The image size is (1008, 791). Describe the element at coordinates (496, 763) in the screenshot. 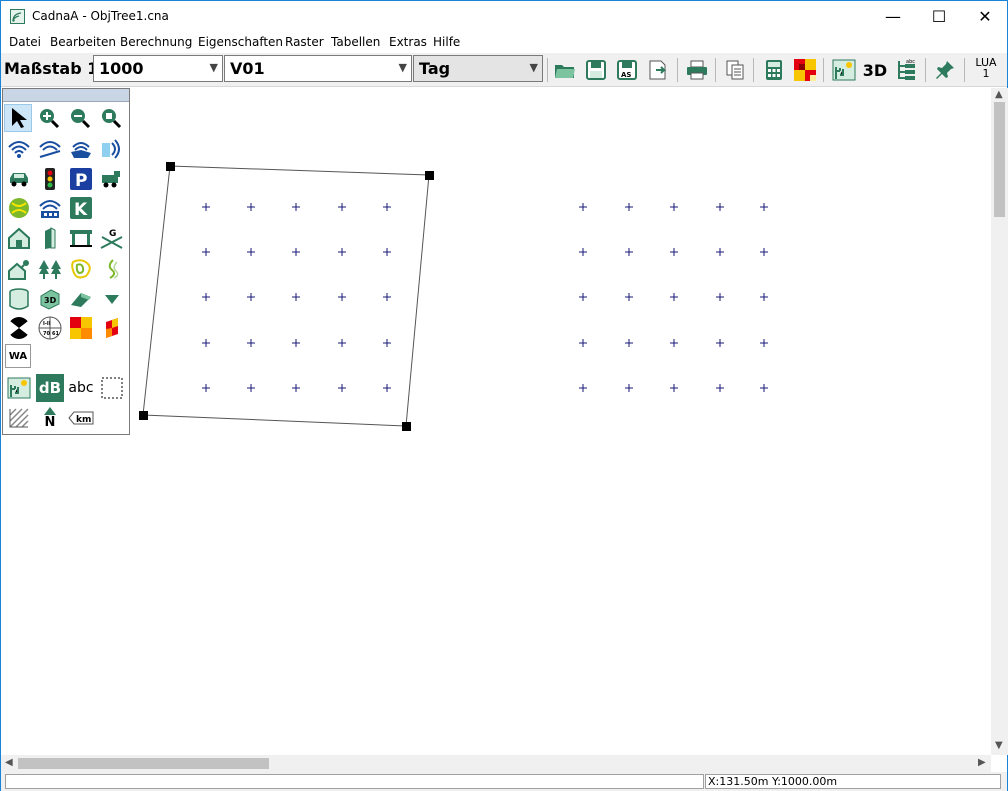

I see `horizontal-scrollbar: ◀ ▶` at that location.